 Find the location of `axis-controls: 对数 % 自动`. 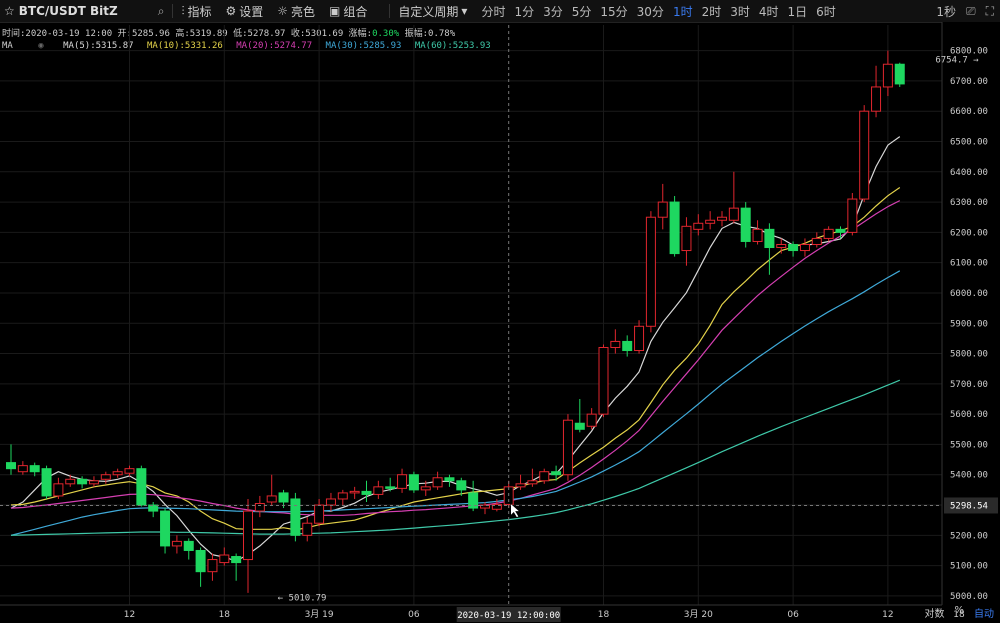

axis-controls: 对数 % 自动 is located at coordinates (959, 612).